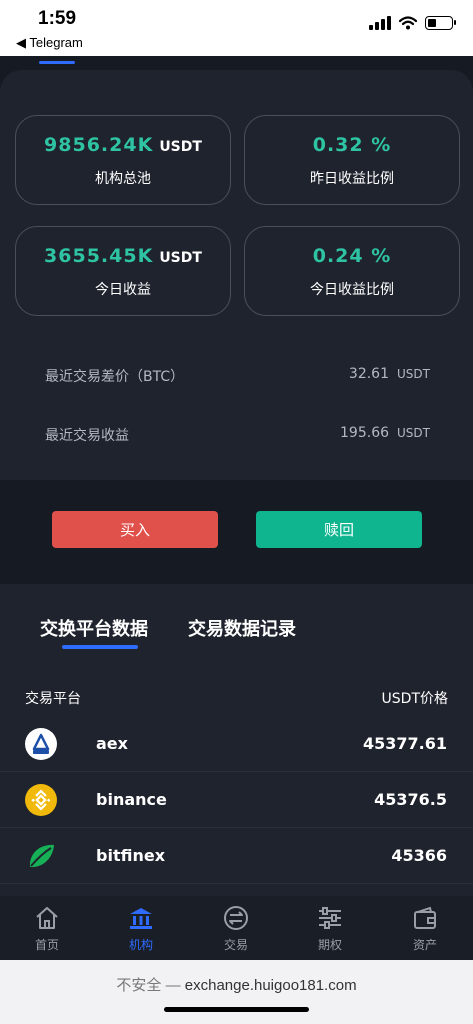 This screenshot has height=1024, width=473. I want to click on stat-label: 今日收益比例, so click(352, 290).